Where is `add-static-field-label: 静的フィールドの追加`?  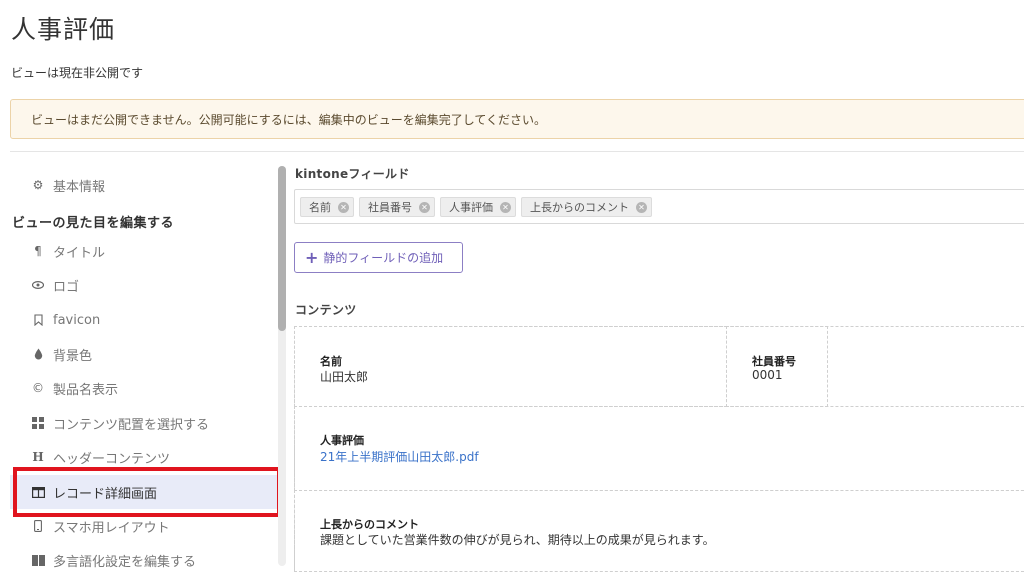
add-static-field-label: 静的フィールドの追加 is located at coordinates (383, 258).